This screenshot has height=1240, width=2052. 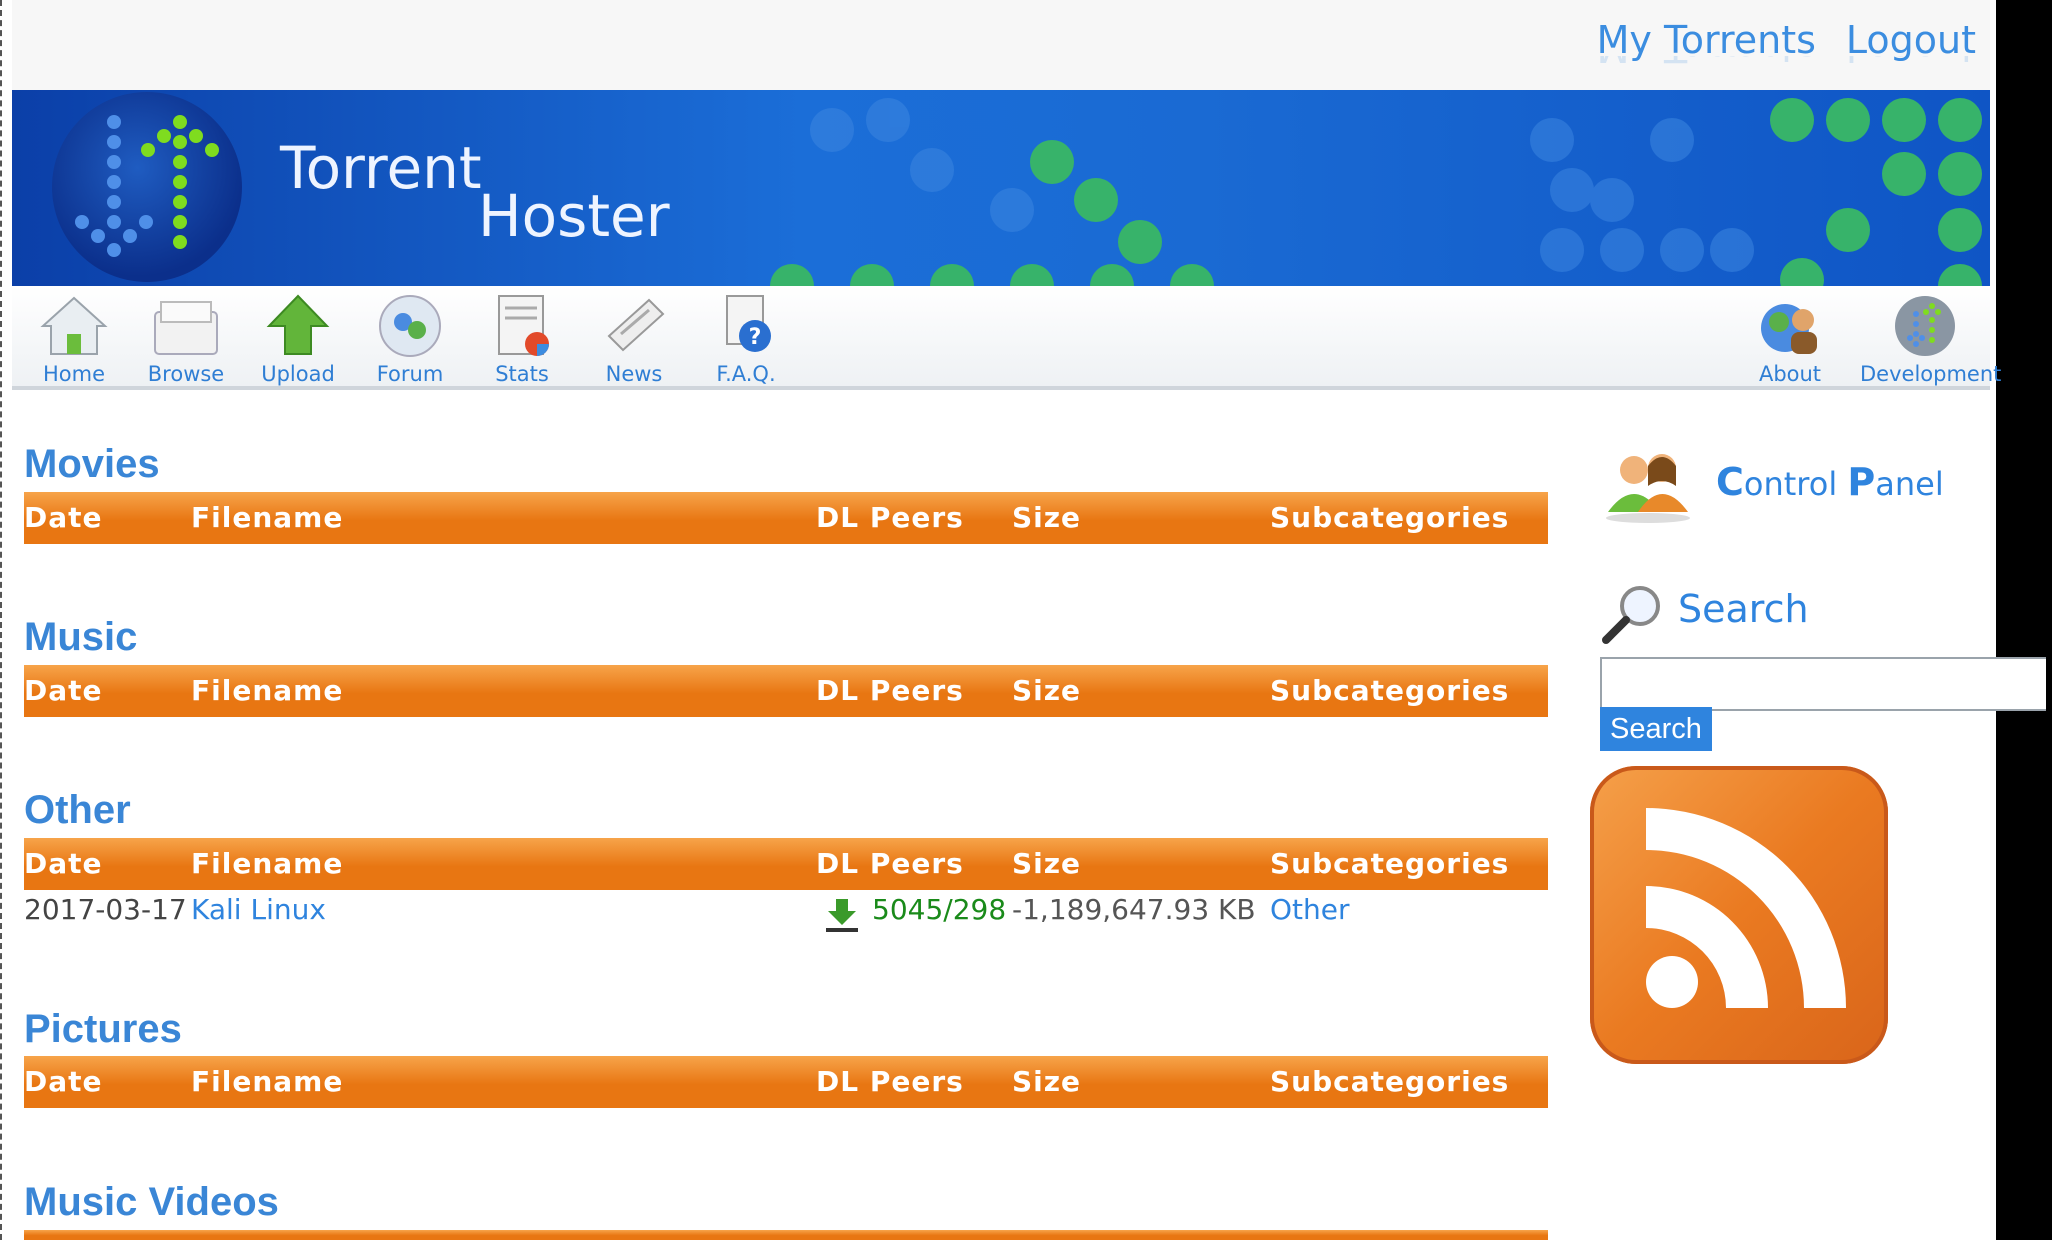 I want to click on nav-label: Development, so click(x=1931, y=374).